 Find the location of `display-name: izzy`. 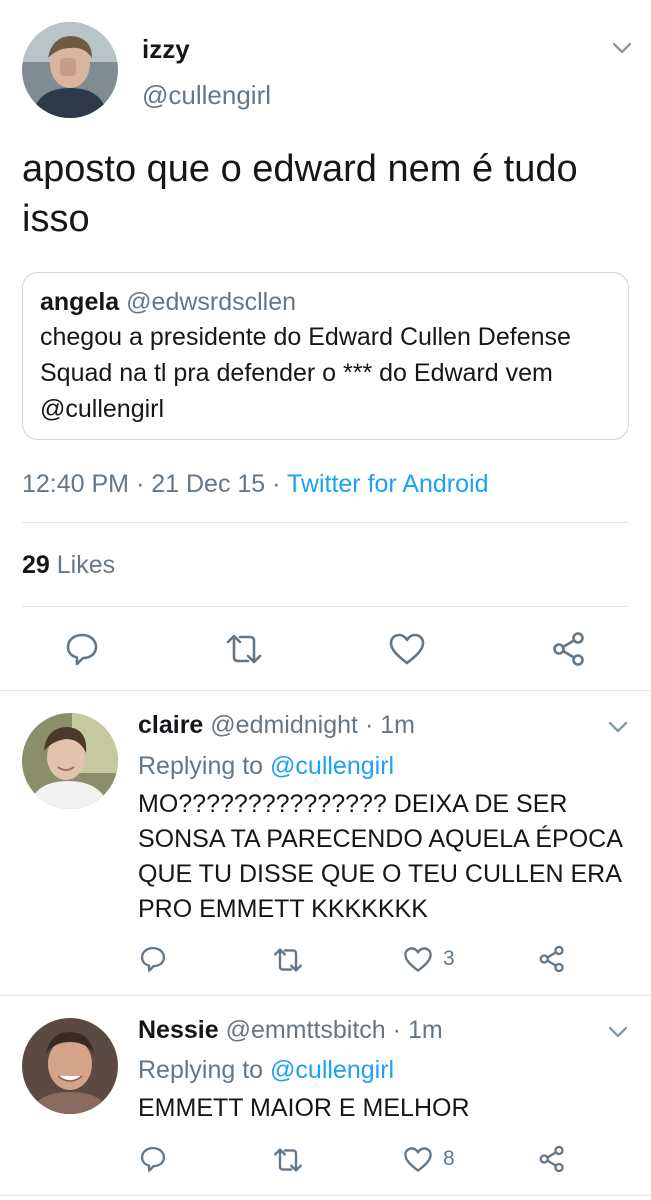

display-name: izzy is located at coordinates (166, 49).